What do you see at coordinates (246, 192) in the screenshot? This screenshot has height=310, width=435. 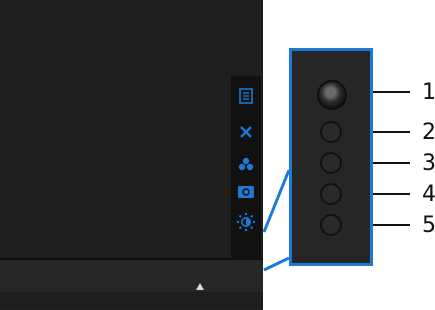 I see `input-source-icon` at bounding box center [246, 192].